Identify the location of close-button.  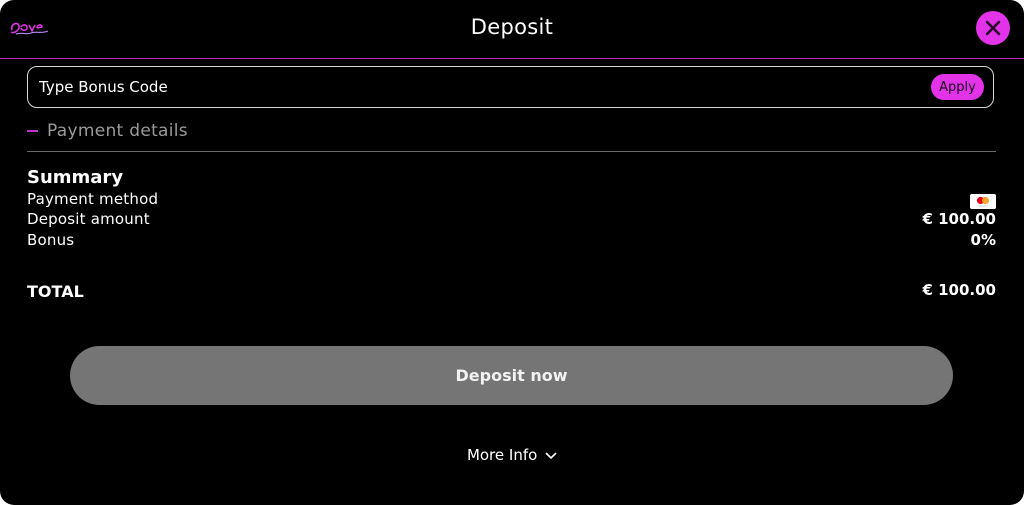
(993, 28).